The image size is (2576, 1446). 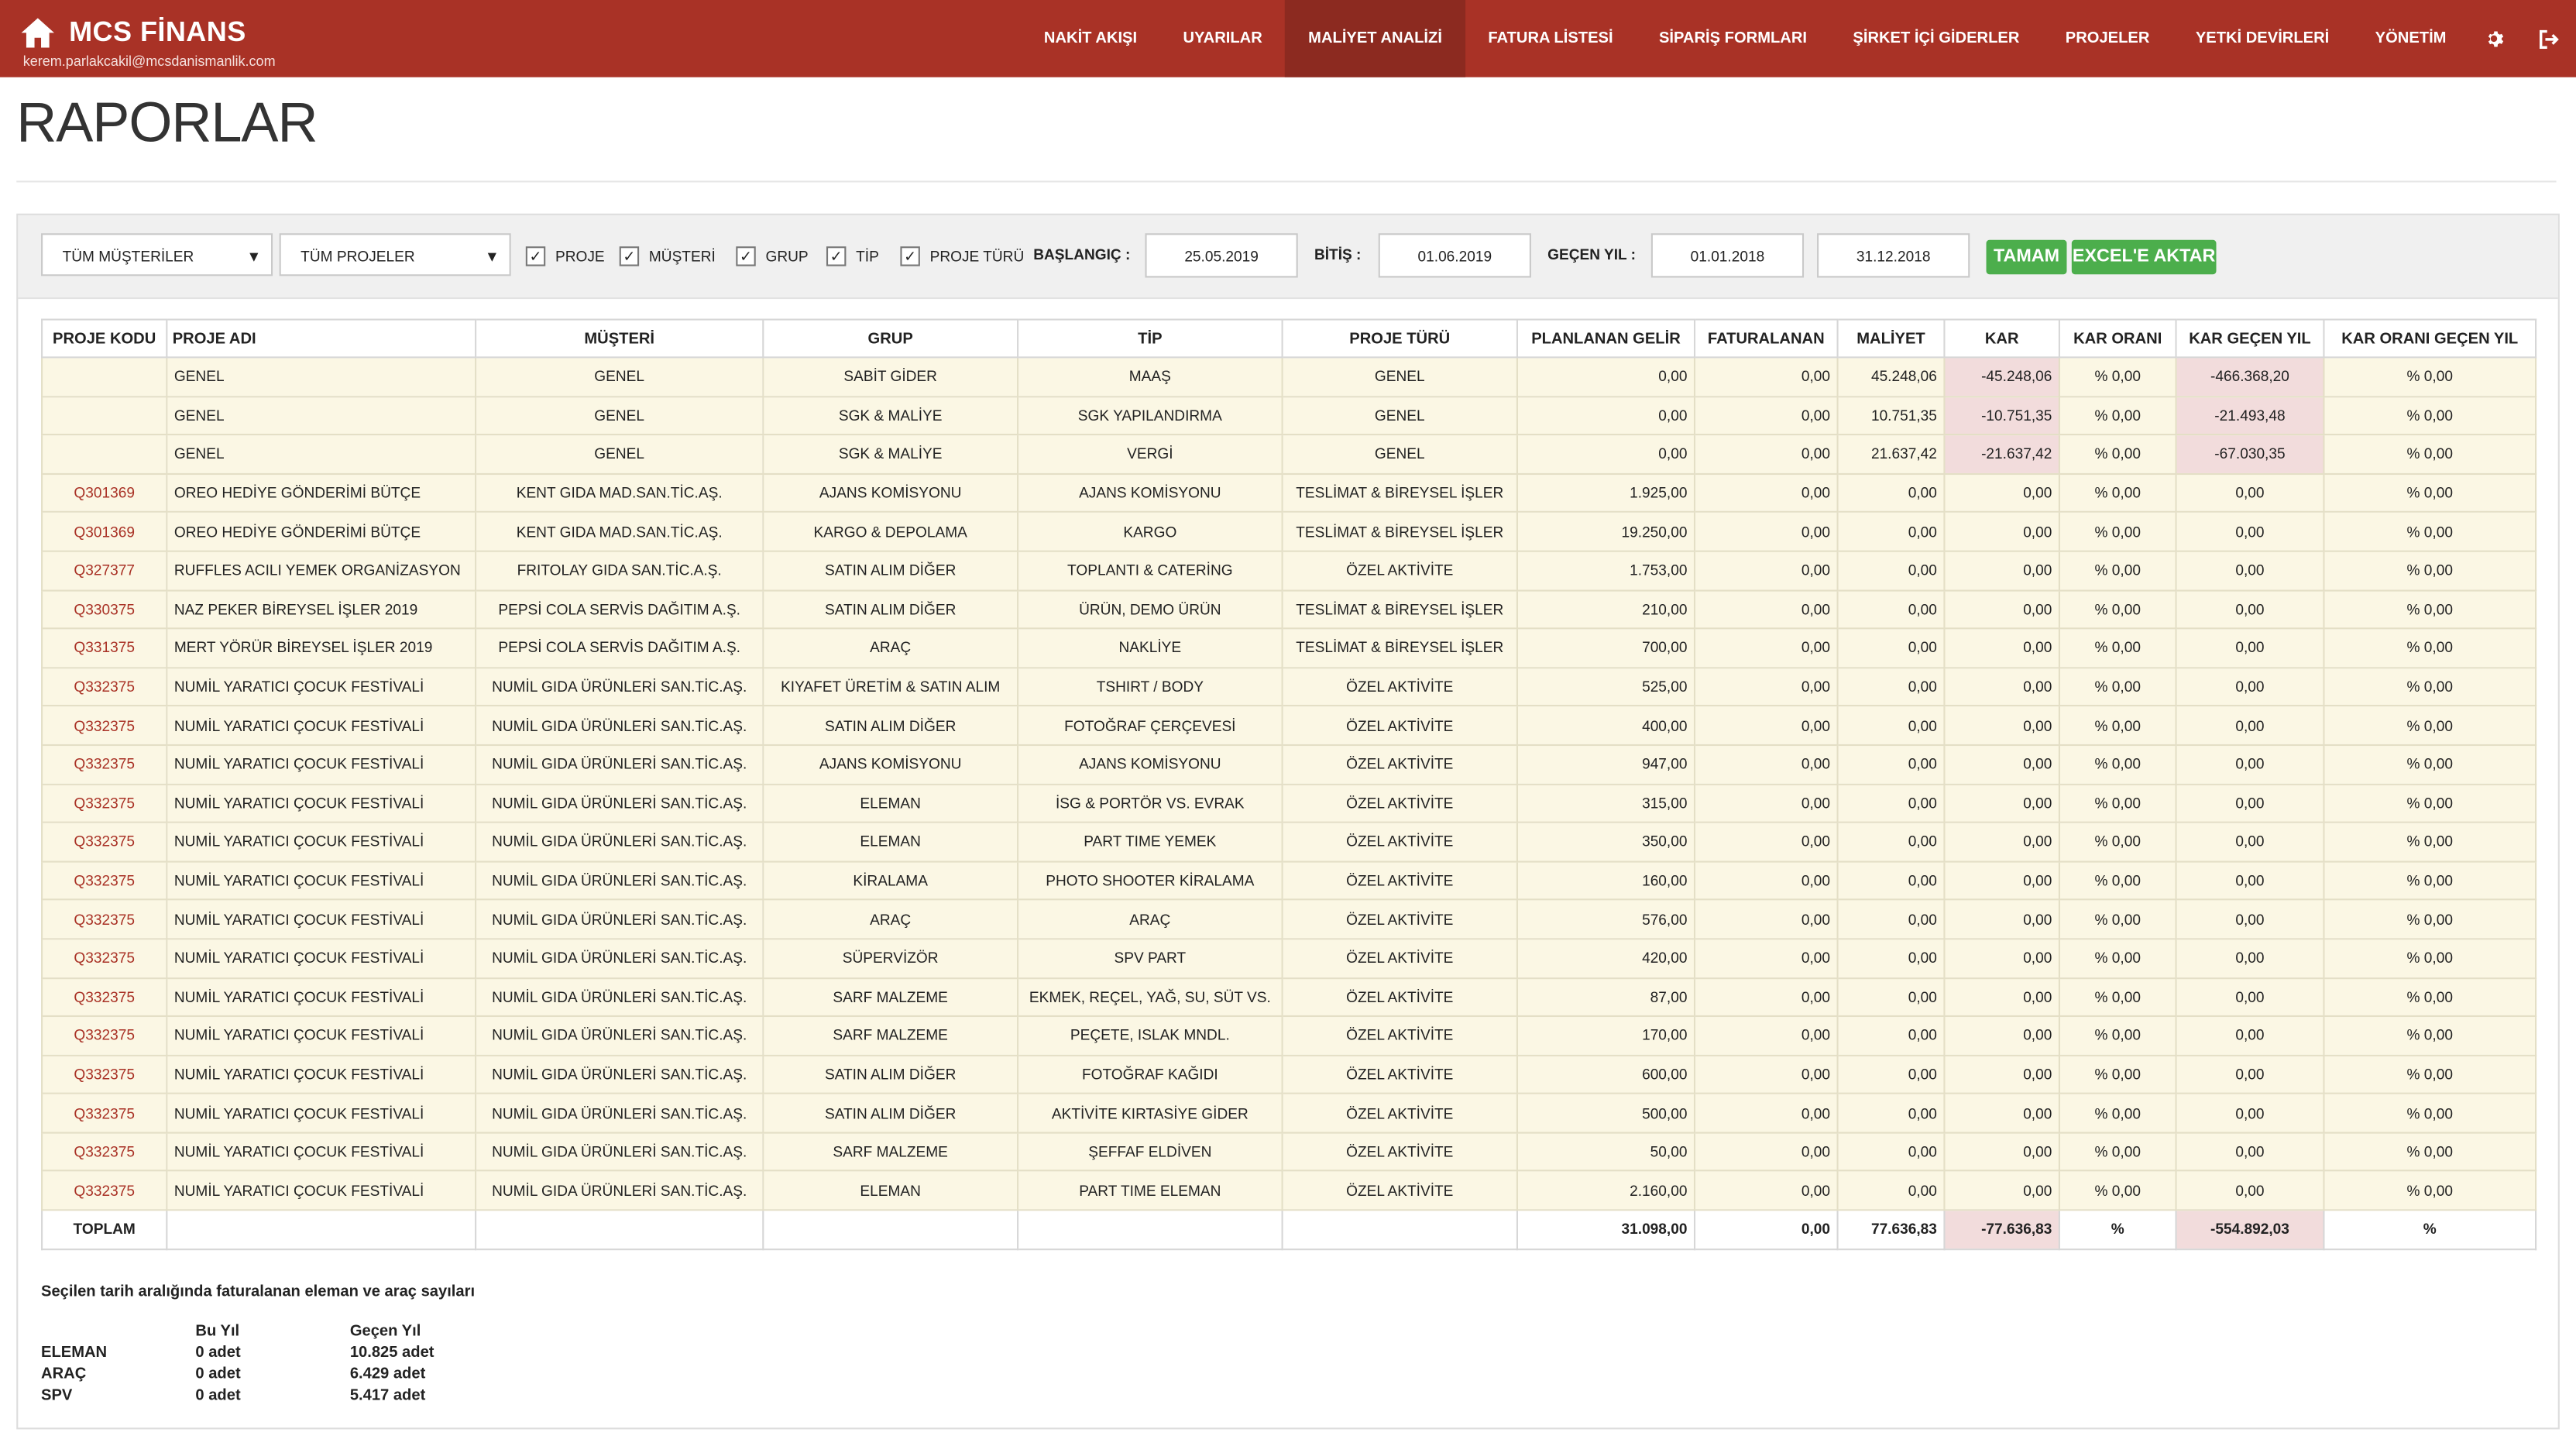 I want to click on ok-button: TAMAM, so click(x=2027, y=257).